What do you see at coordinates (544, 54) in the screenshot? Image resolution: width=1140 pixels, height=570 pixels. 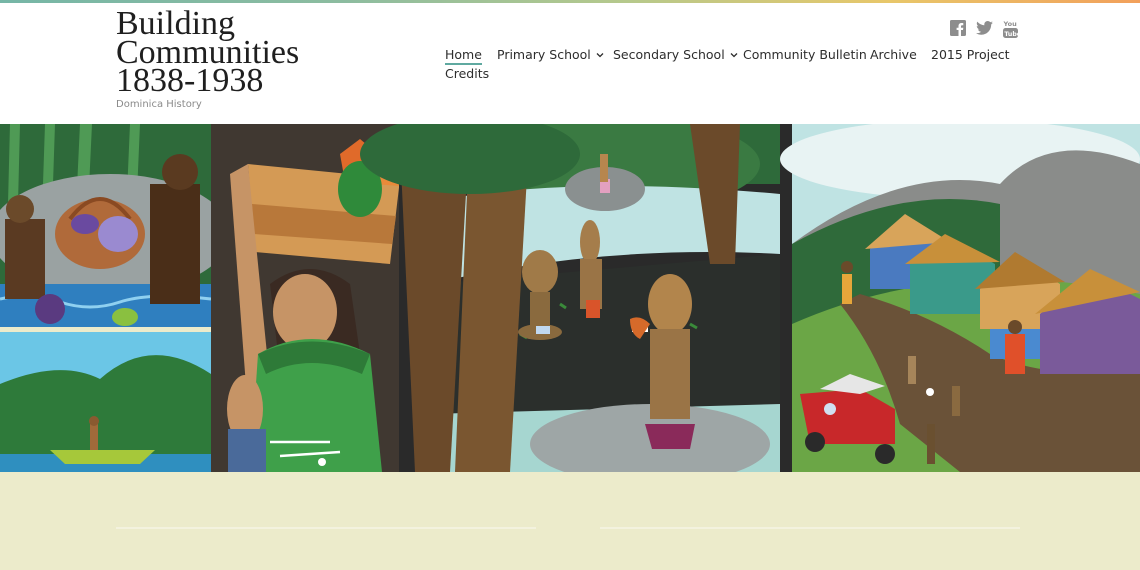 I see `nav-item-primary-school-label: Primary School` at bounding box center [544, 54].